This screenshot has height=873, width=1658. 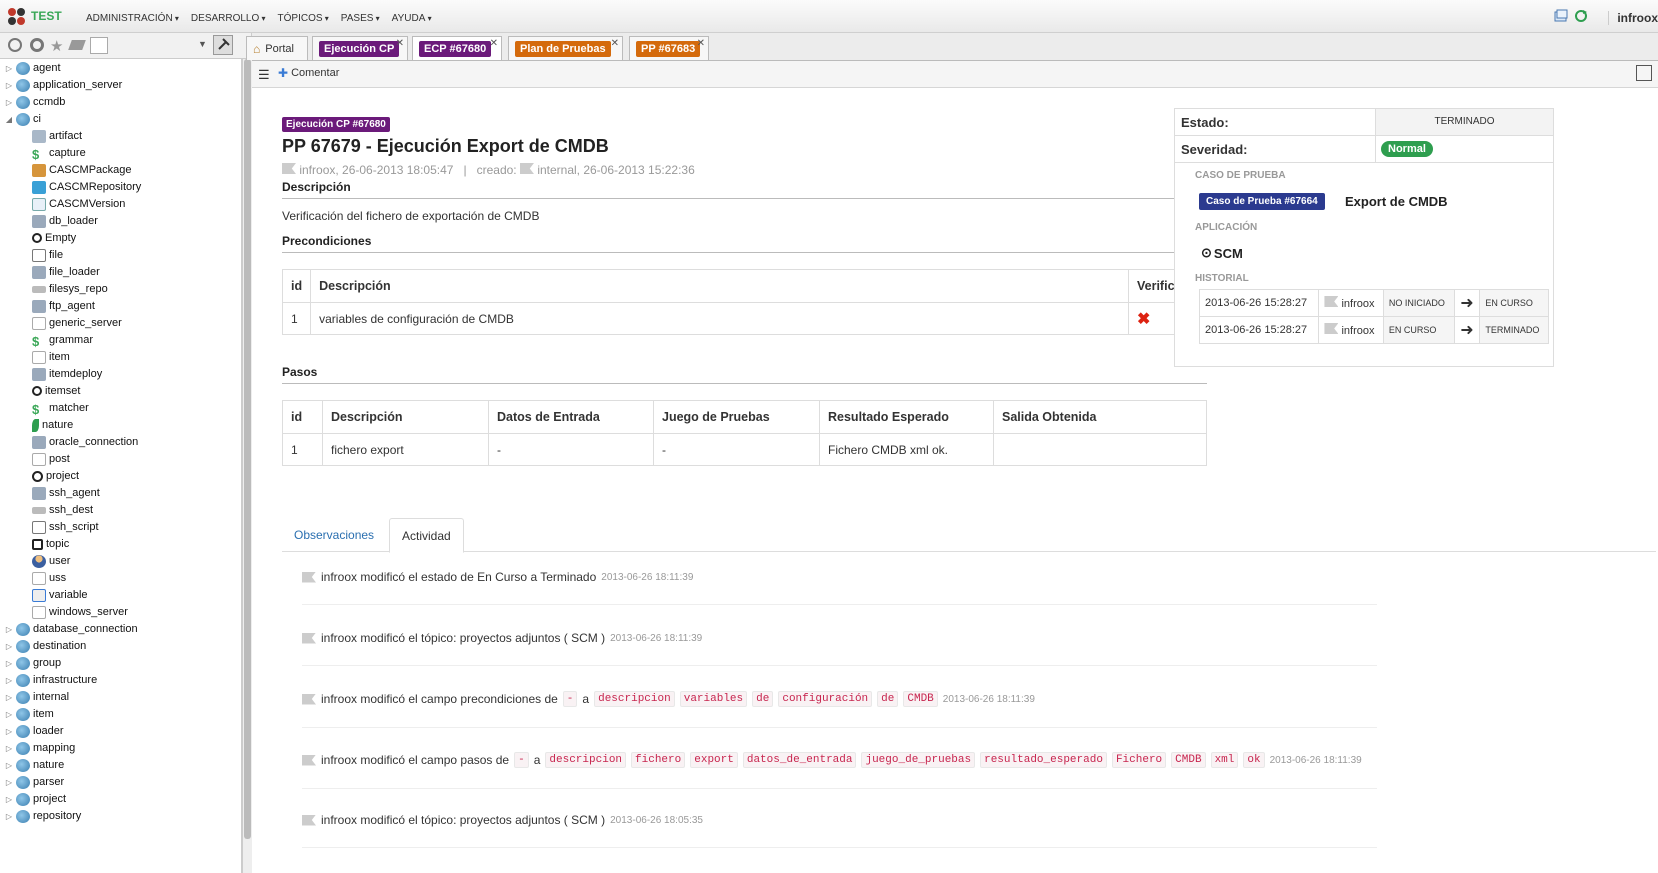 What do you see at coordinates (57, 306) in the screenshot?
I see `tree-node-ftp-agent: ftp_agent` at bounding box center [57, 306].